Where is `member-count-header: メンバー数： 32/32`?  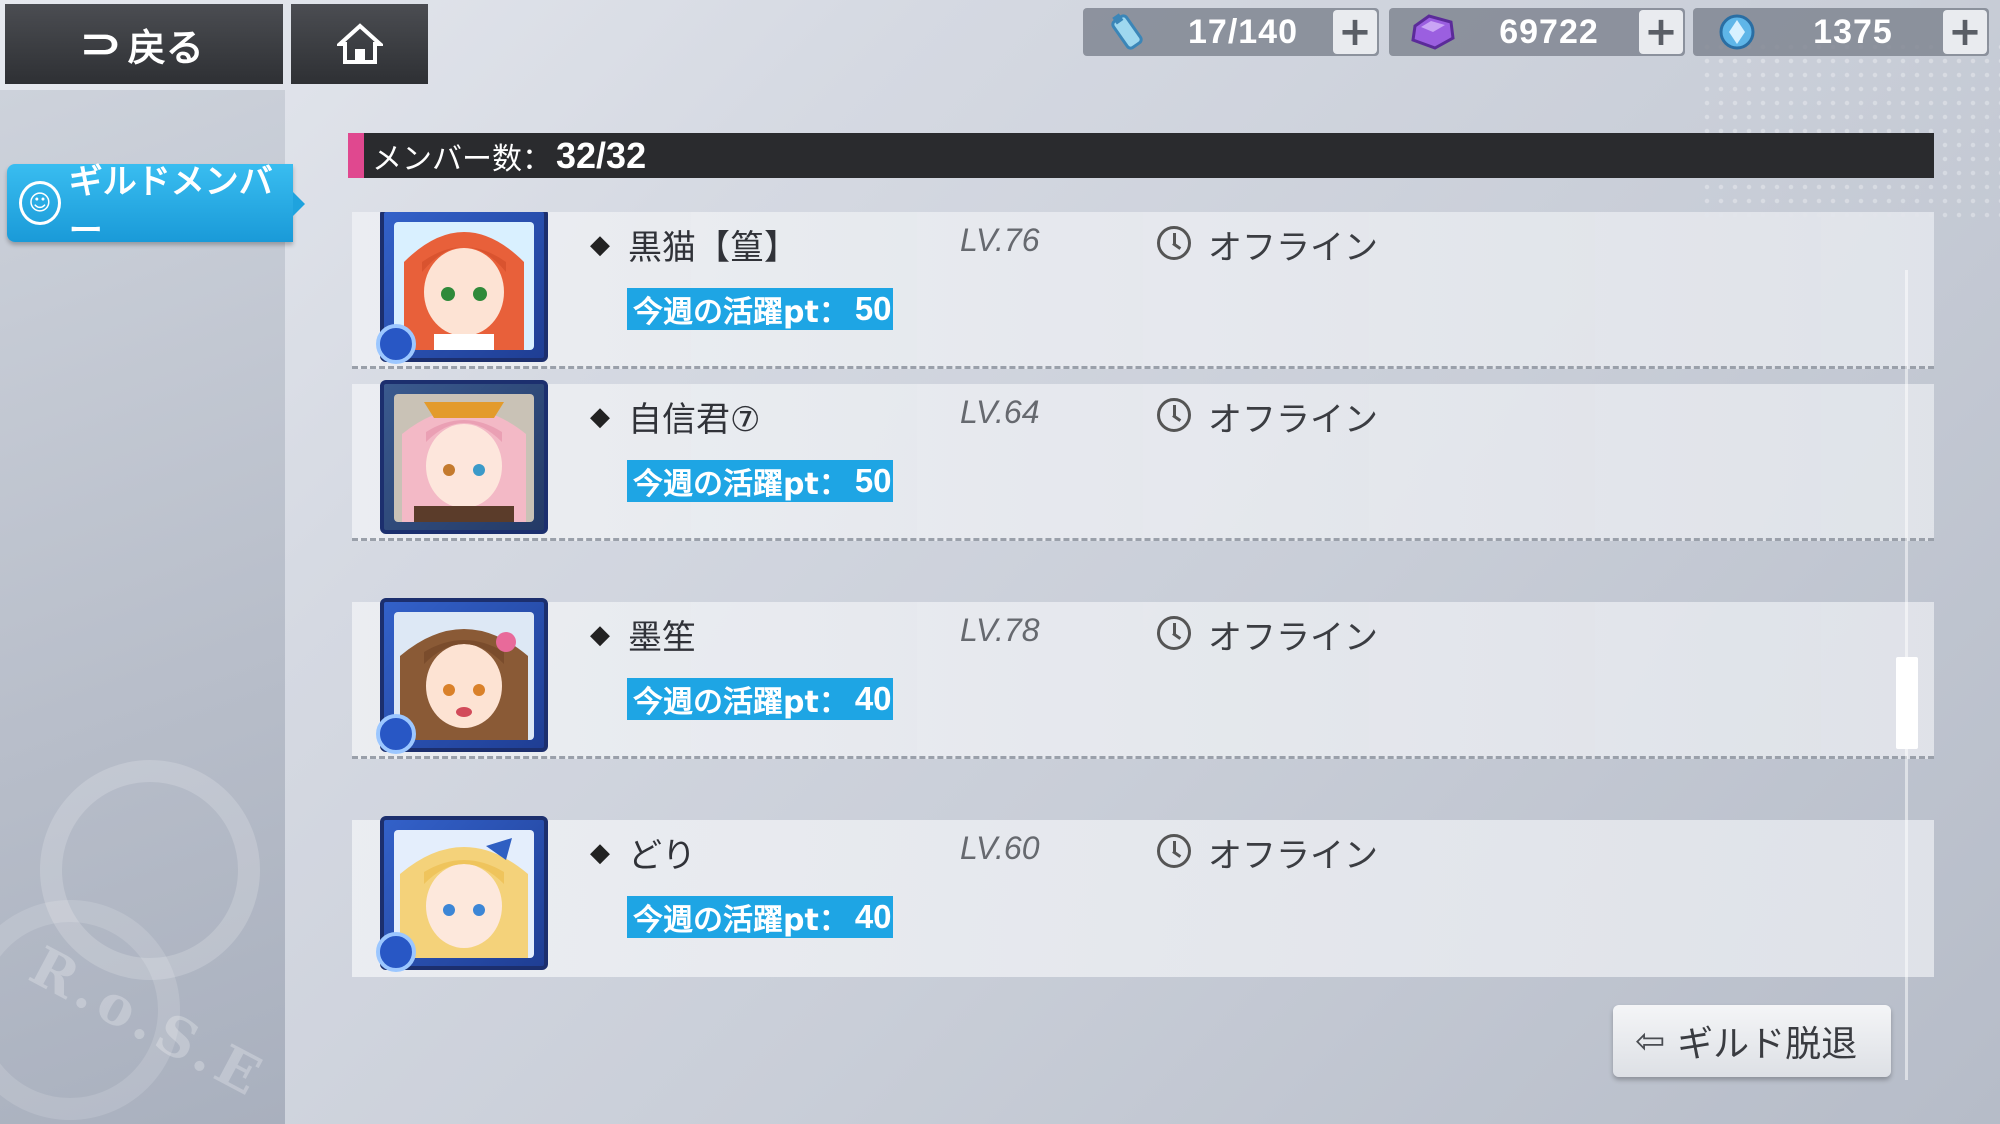 member-count-header: メンバー数： 32/32 is located at coordinates (1141, 155).